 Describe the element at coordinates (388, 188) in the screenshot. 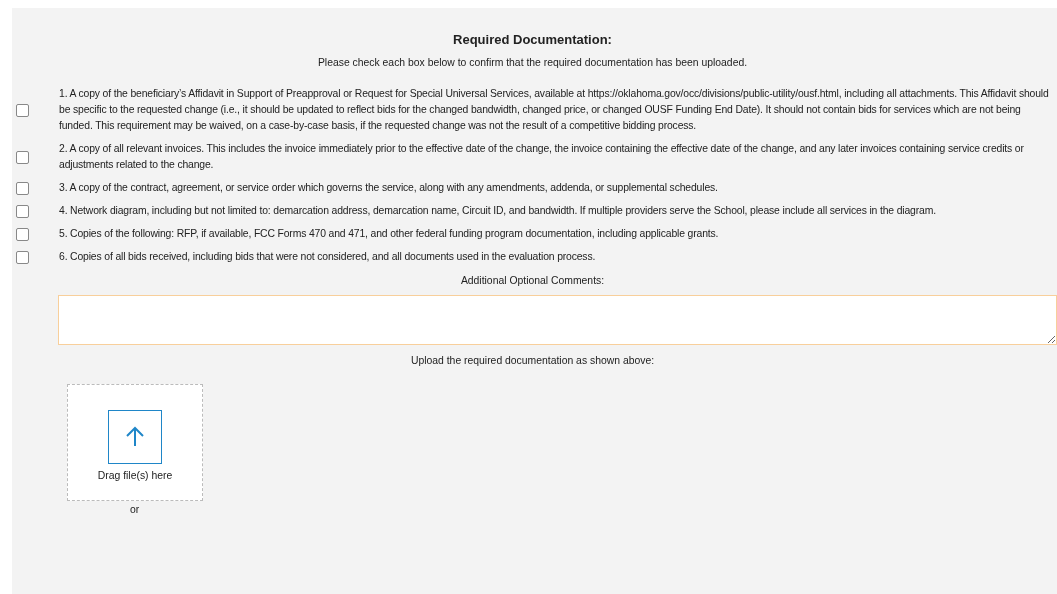

I see `requirement-text: 3. A copy of the contract, agreement, or service order which governs the service, along with any amendments, addenda, or supplemental schedules.` at that location.